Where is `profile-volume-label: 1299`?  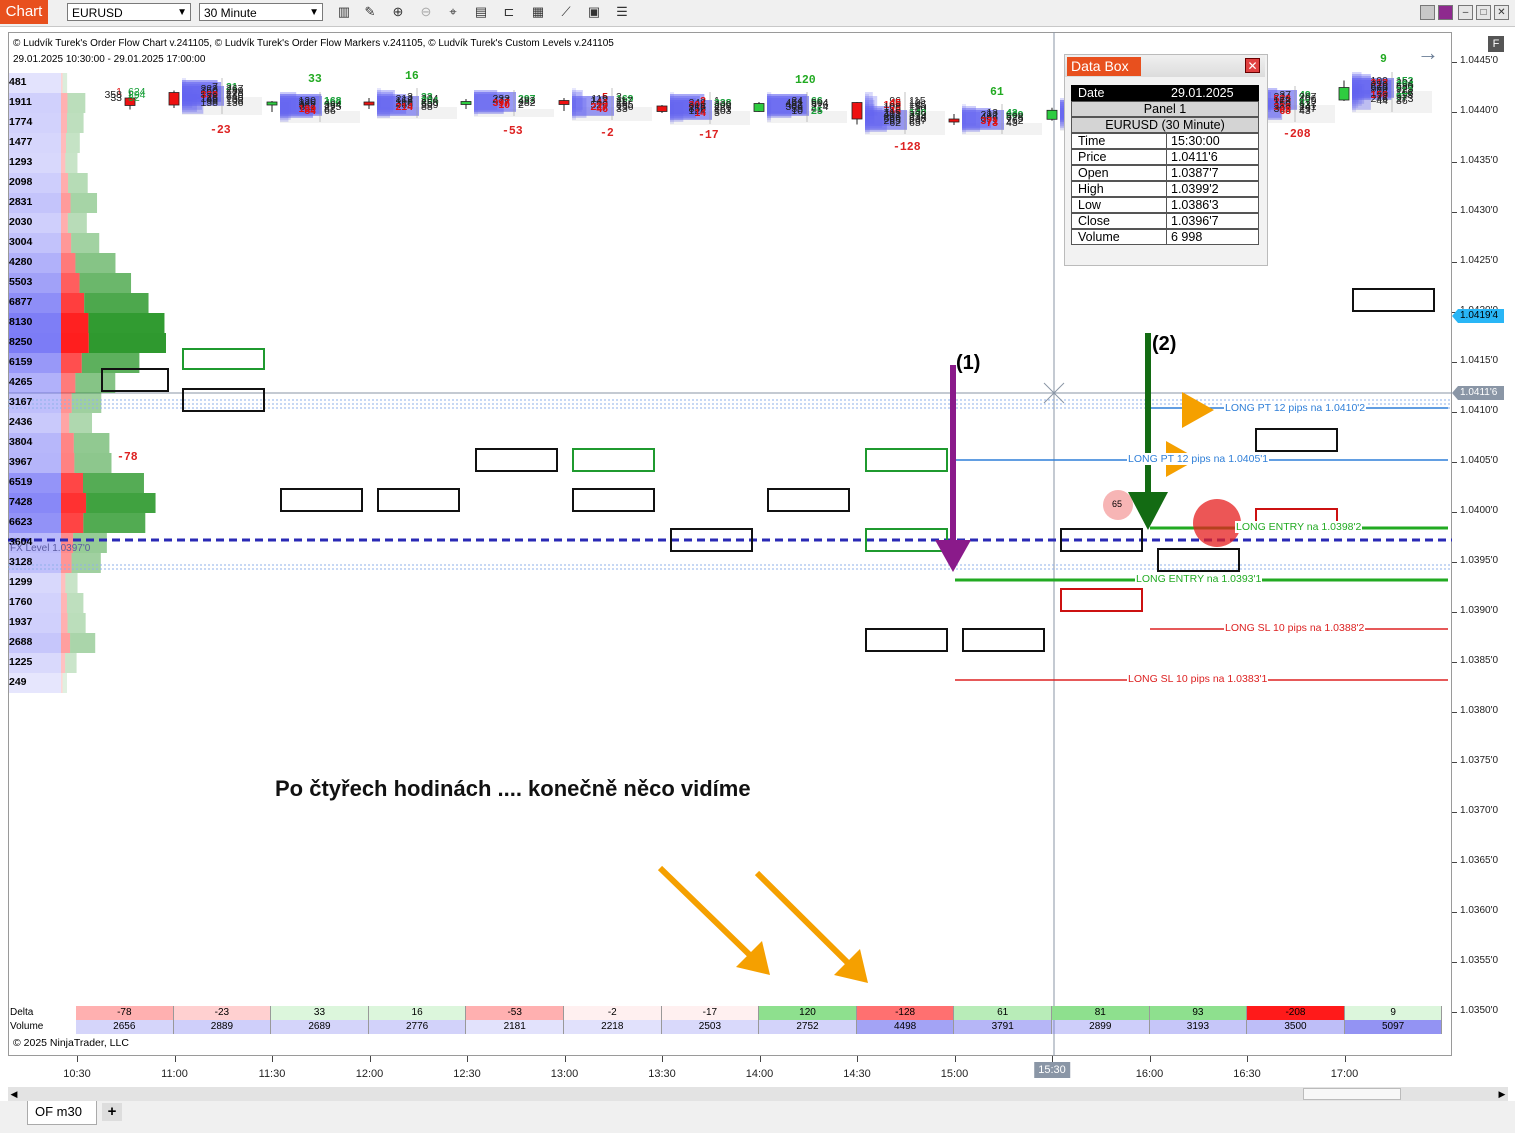 profile-volume-label: 1299 is located at coordinates (21, 582).